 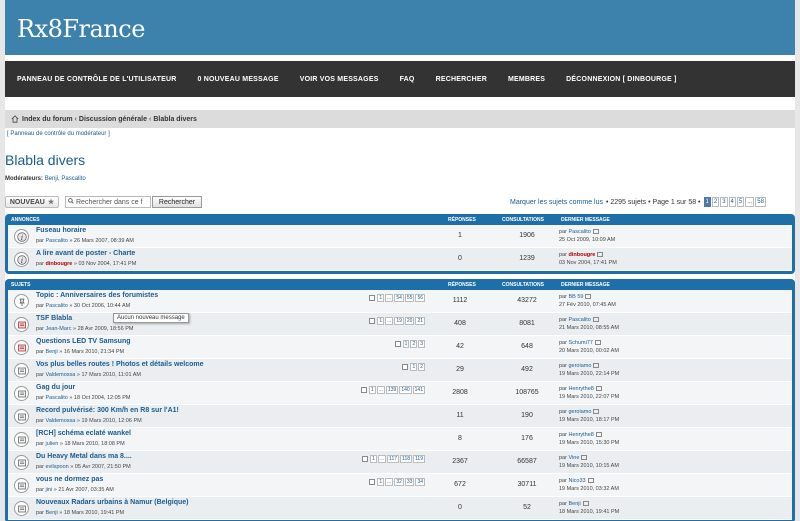 What do you see at coordinates (399, 298) in the screenshot?
I see `topic-page-link: 54` at bounding box center [399, 298].